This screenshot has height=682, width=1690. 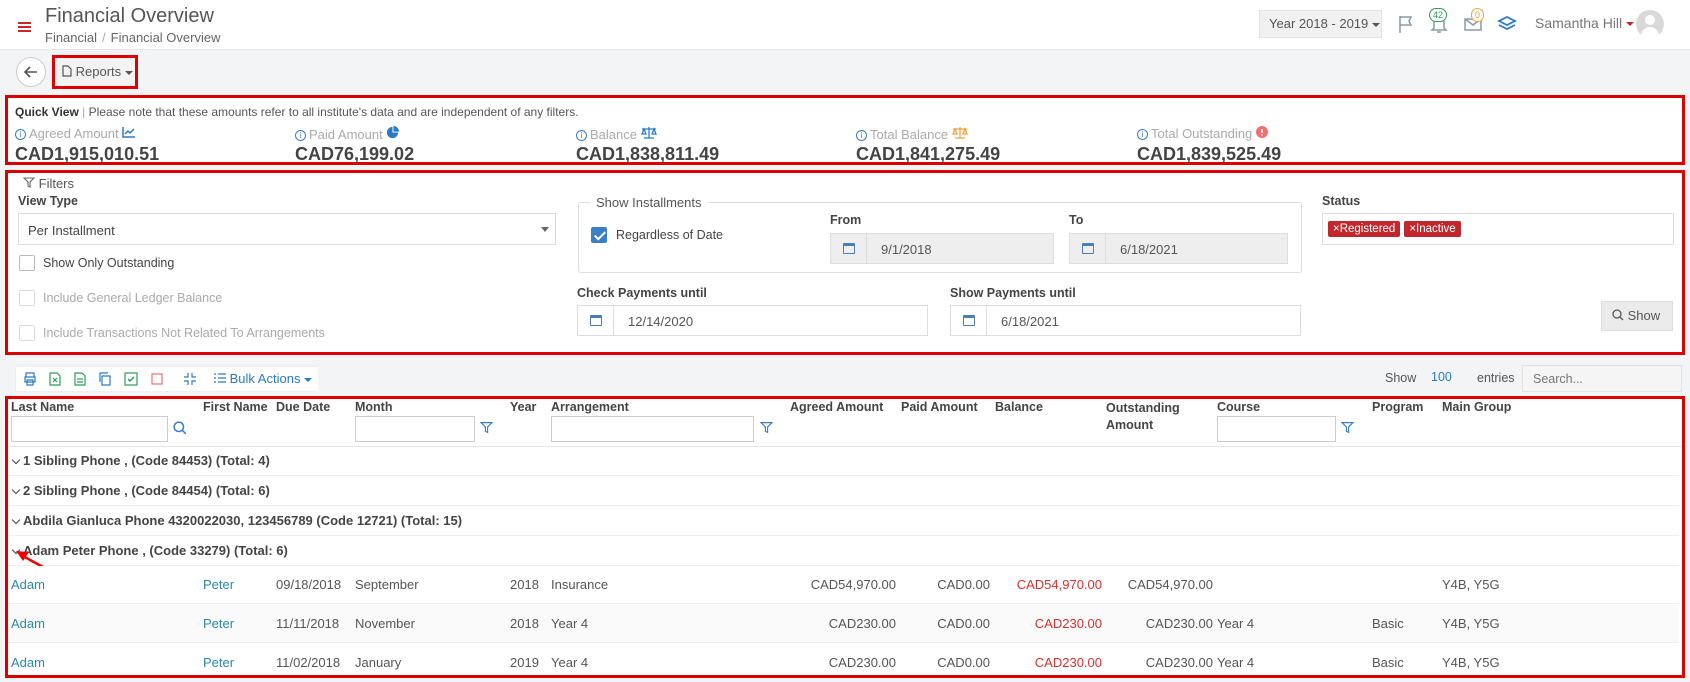 What do you see at coordinates (80, 379) in the screenshot?
I see `csv-icon` at bounding box center [80, 379].